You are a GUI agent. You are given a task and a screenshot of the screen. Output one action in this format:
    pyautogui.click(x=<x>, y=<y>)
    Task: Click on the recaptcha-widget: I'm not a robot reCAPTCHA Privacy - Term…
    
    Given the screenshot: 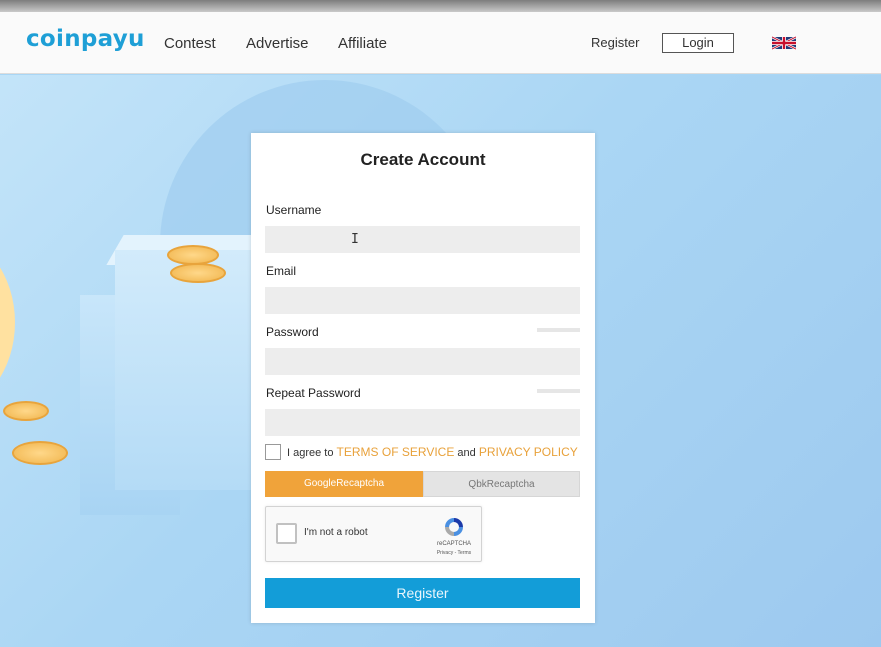 What is the action you would take?
    pyautogui.click(x=373, y=534)
    